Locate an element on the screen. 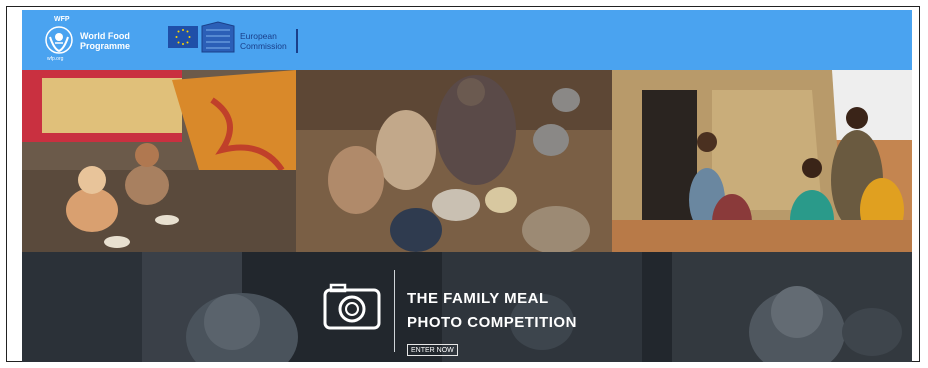  ec-divider is located at coordinates (297, 41).